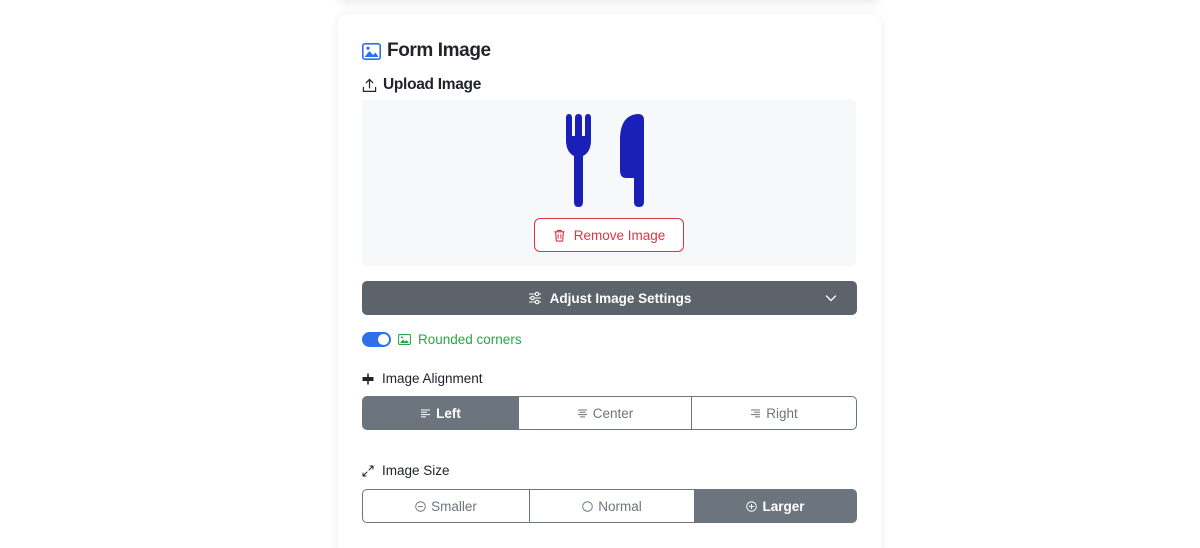 This screenshot has height=548, width=1200. Describe the element at coordinates (383, 339) in the screenshot. I see `switch-knob` at that location.